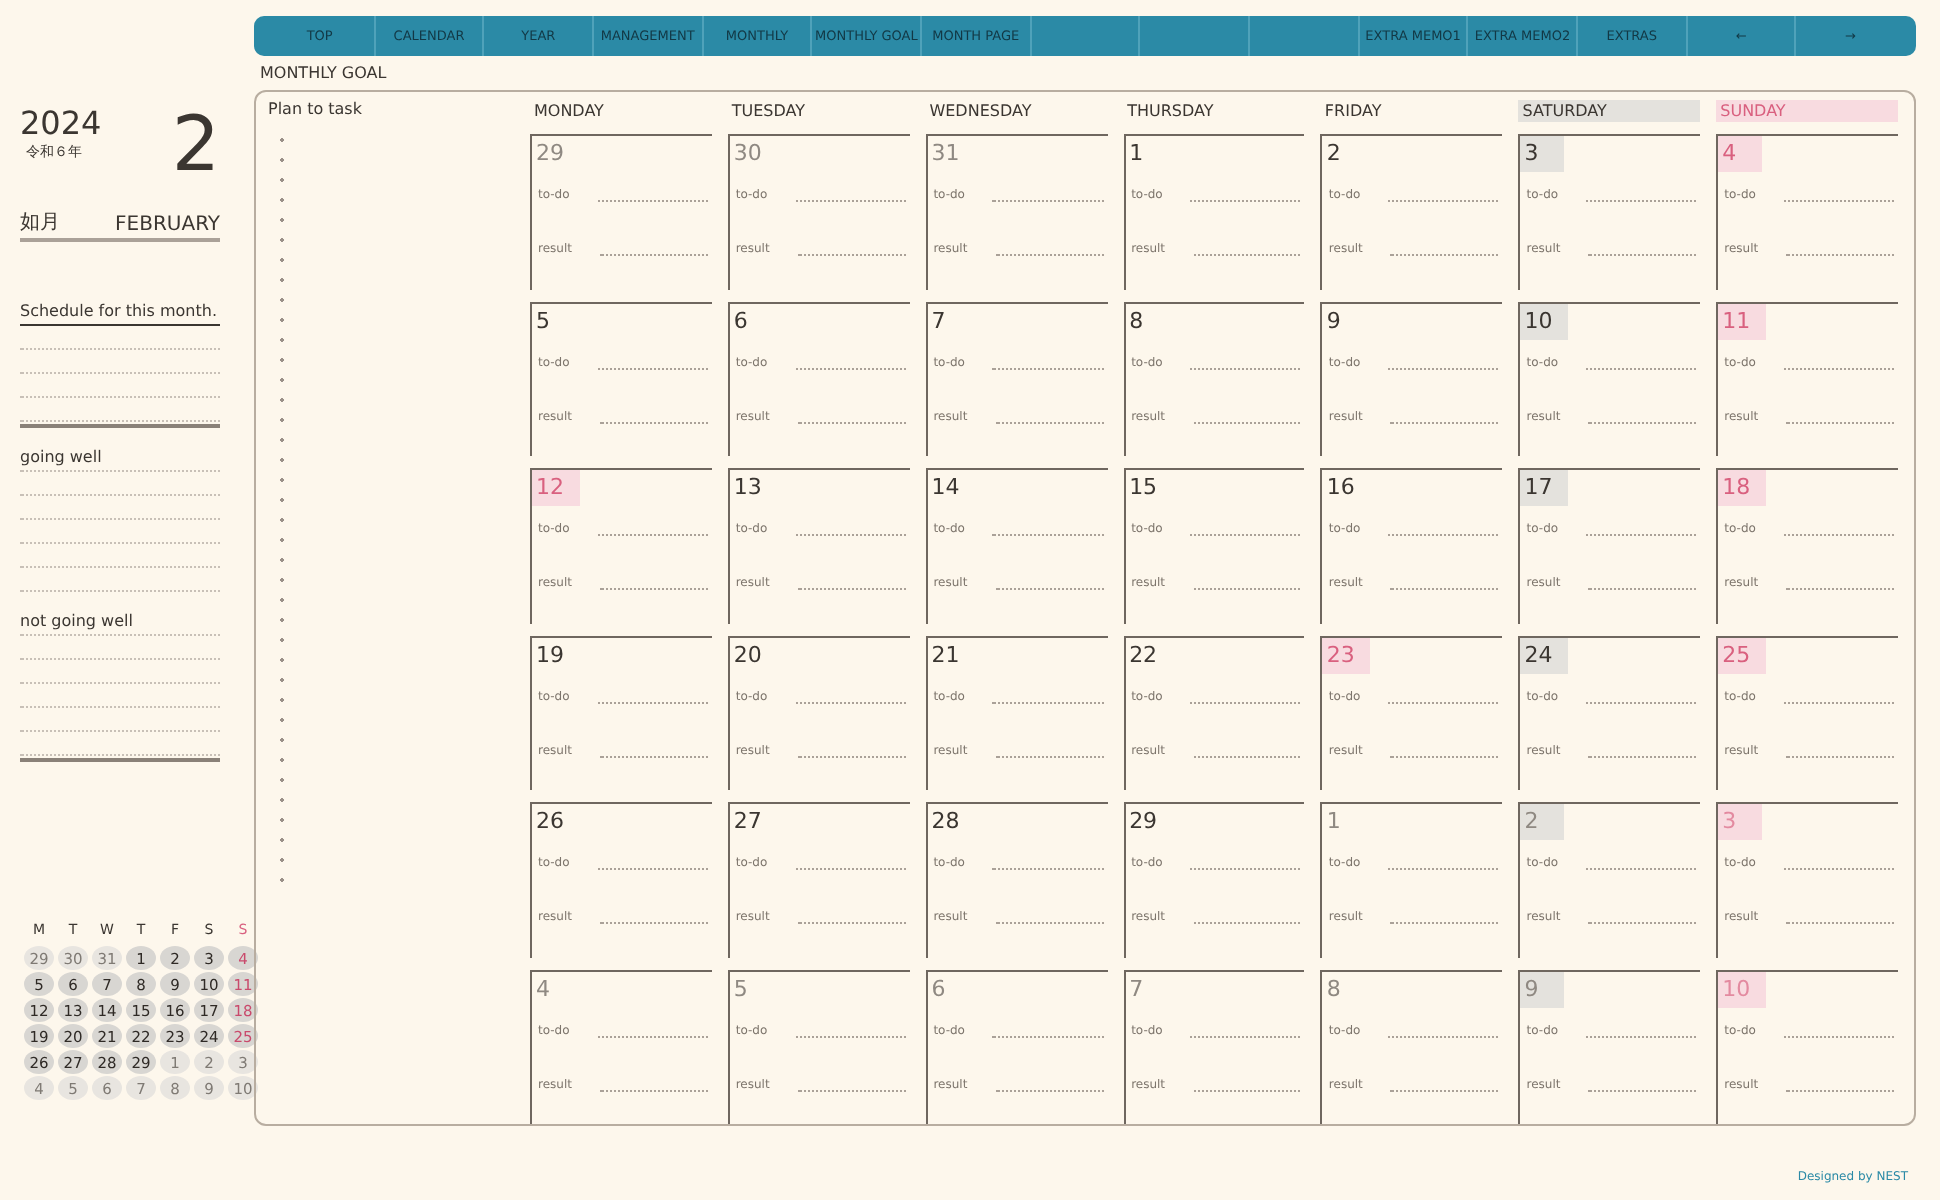  What do you see at coordinates (1742, 321) in the screenshot?
I see `day-number: 11` at bounding box center [1742, 321].